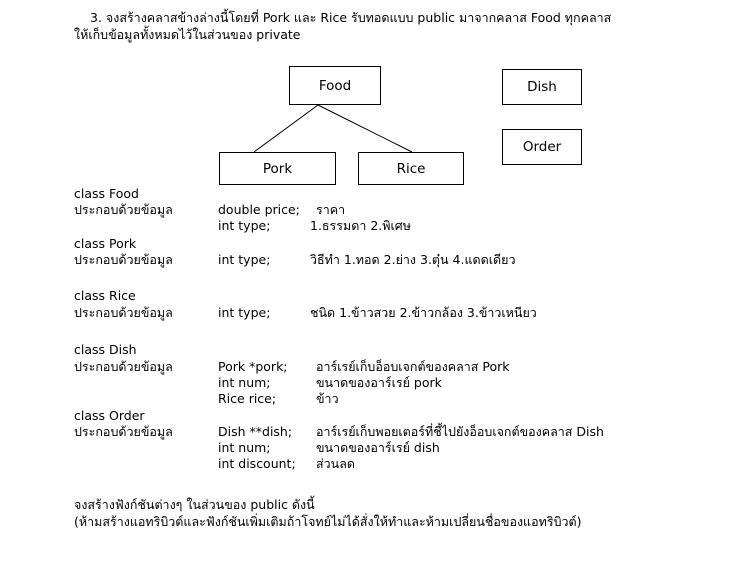  What do you see at coordinates (378, 447) in the screenshot?
I see `field-desc: ขนาดของอาร์เรย์ dish` at bounding box center [378, 447].